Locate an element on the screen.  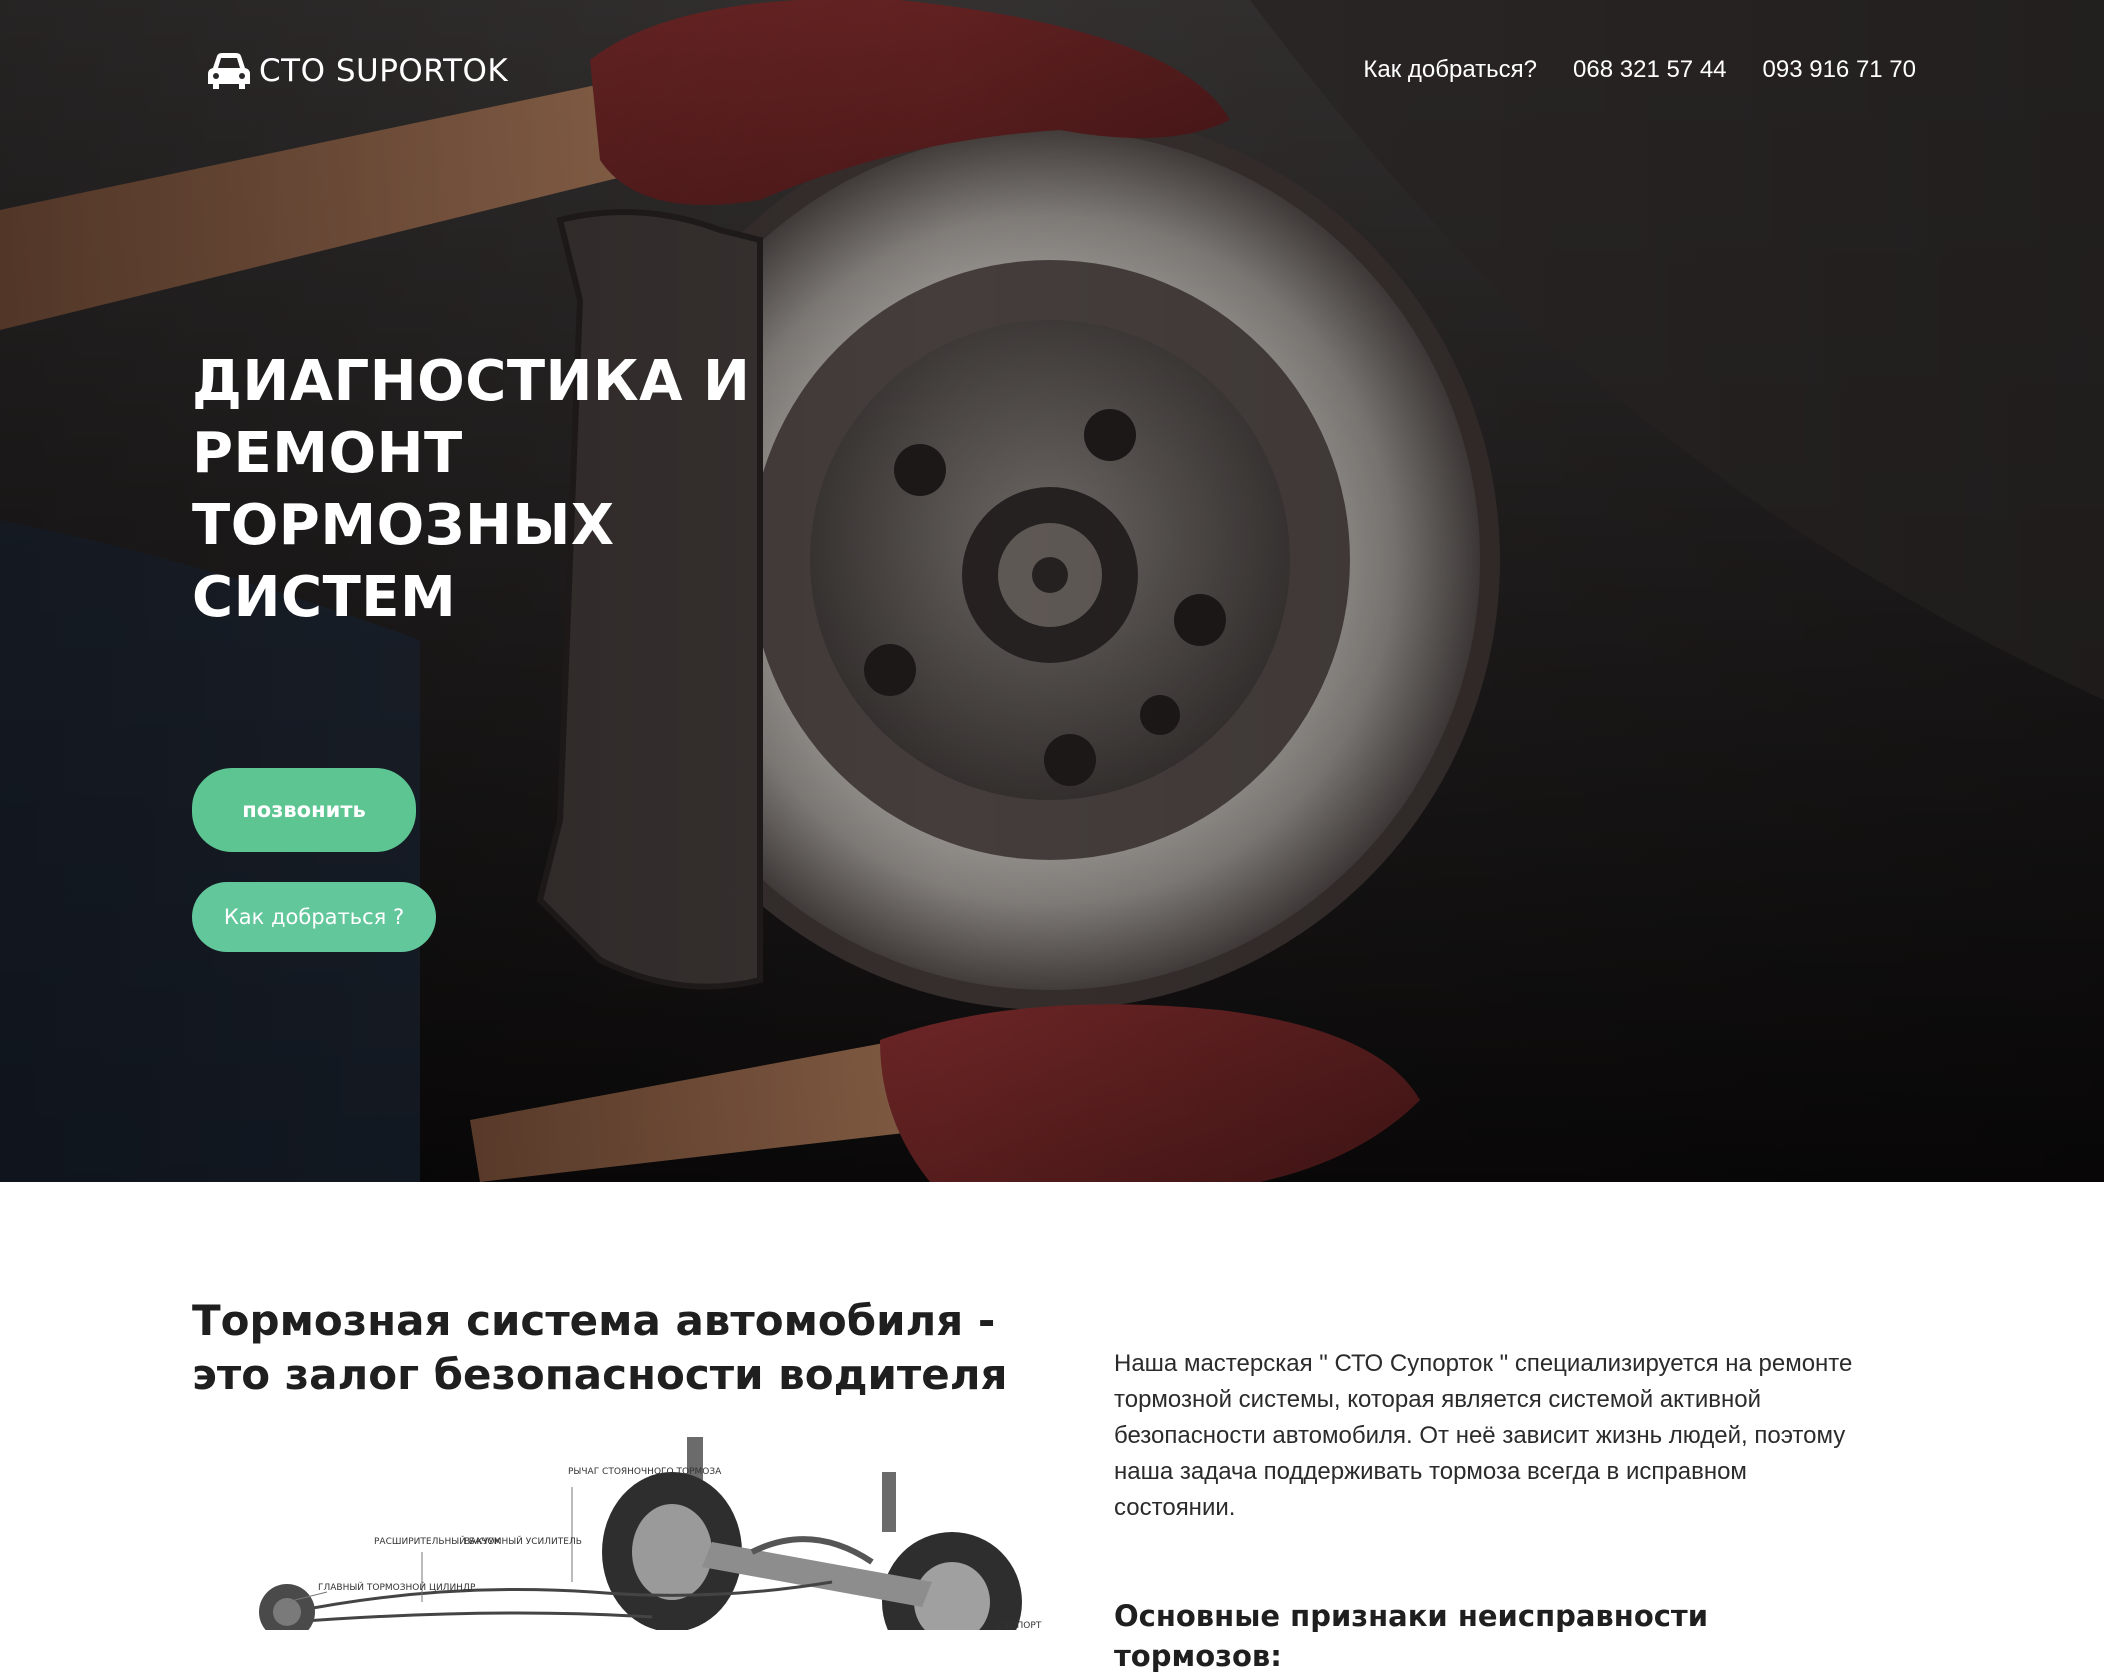
call-button: позвонить is located at coordinates (304, 810).